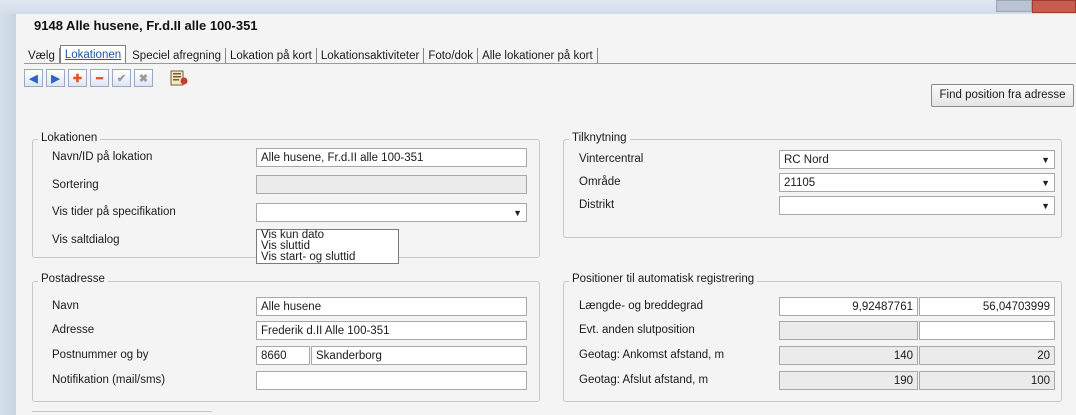 The width and height of the screenshot is (1076, 415). Describe the element at coordinates (73, 279) in the screenshot. I see `postadresse-legend: Postadresse` at that location.